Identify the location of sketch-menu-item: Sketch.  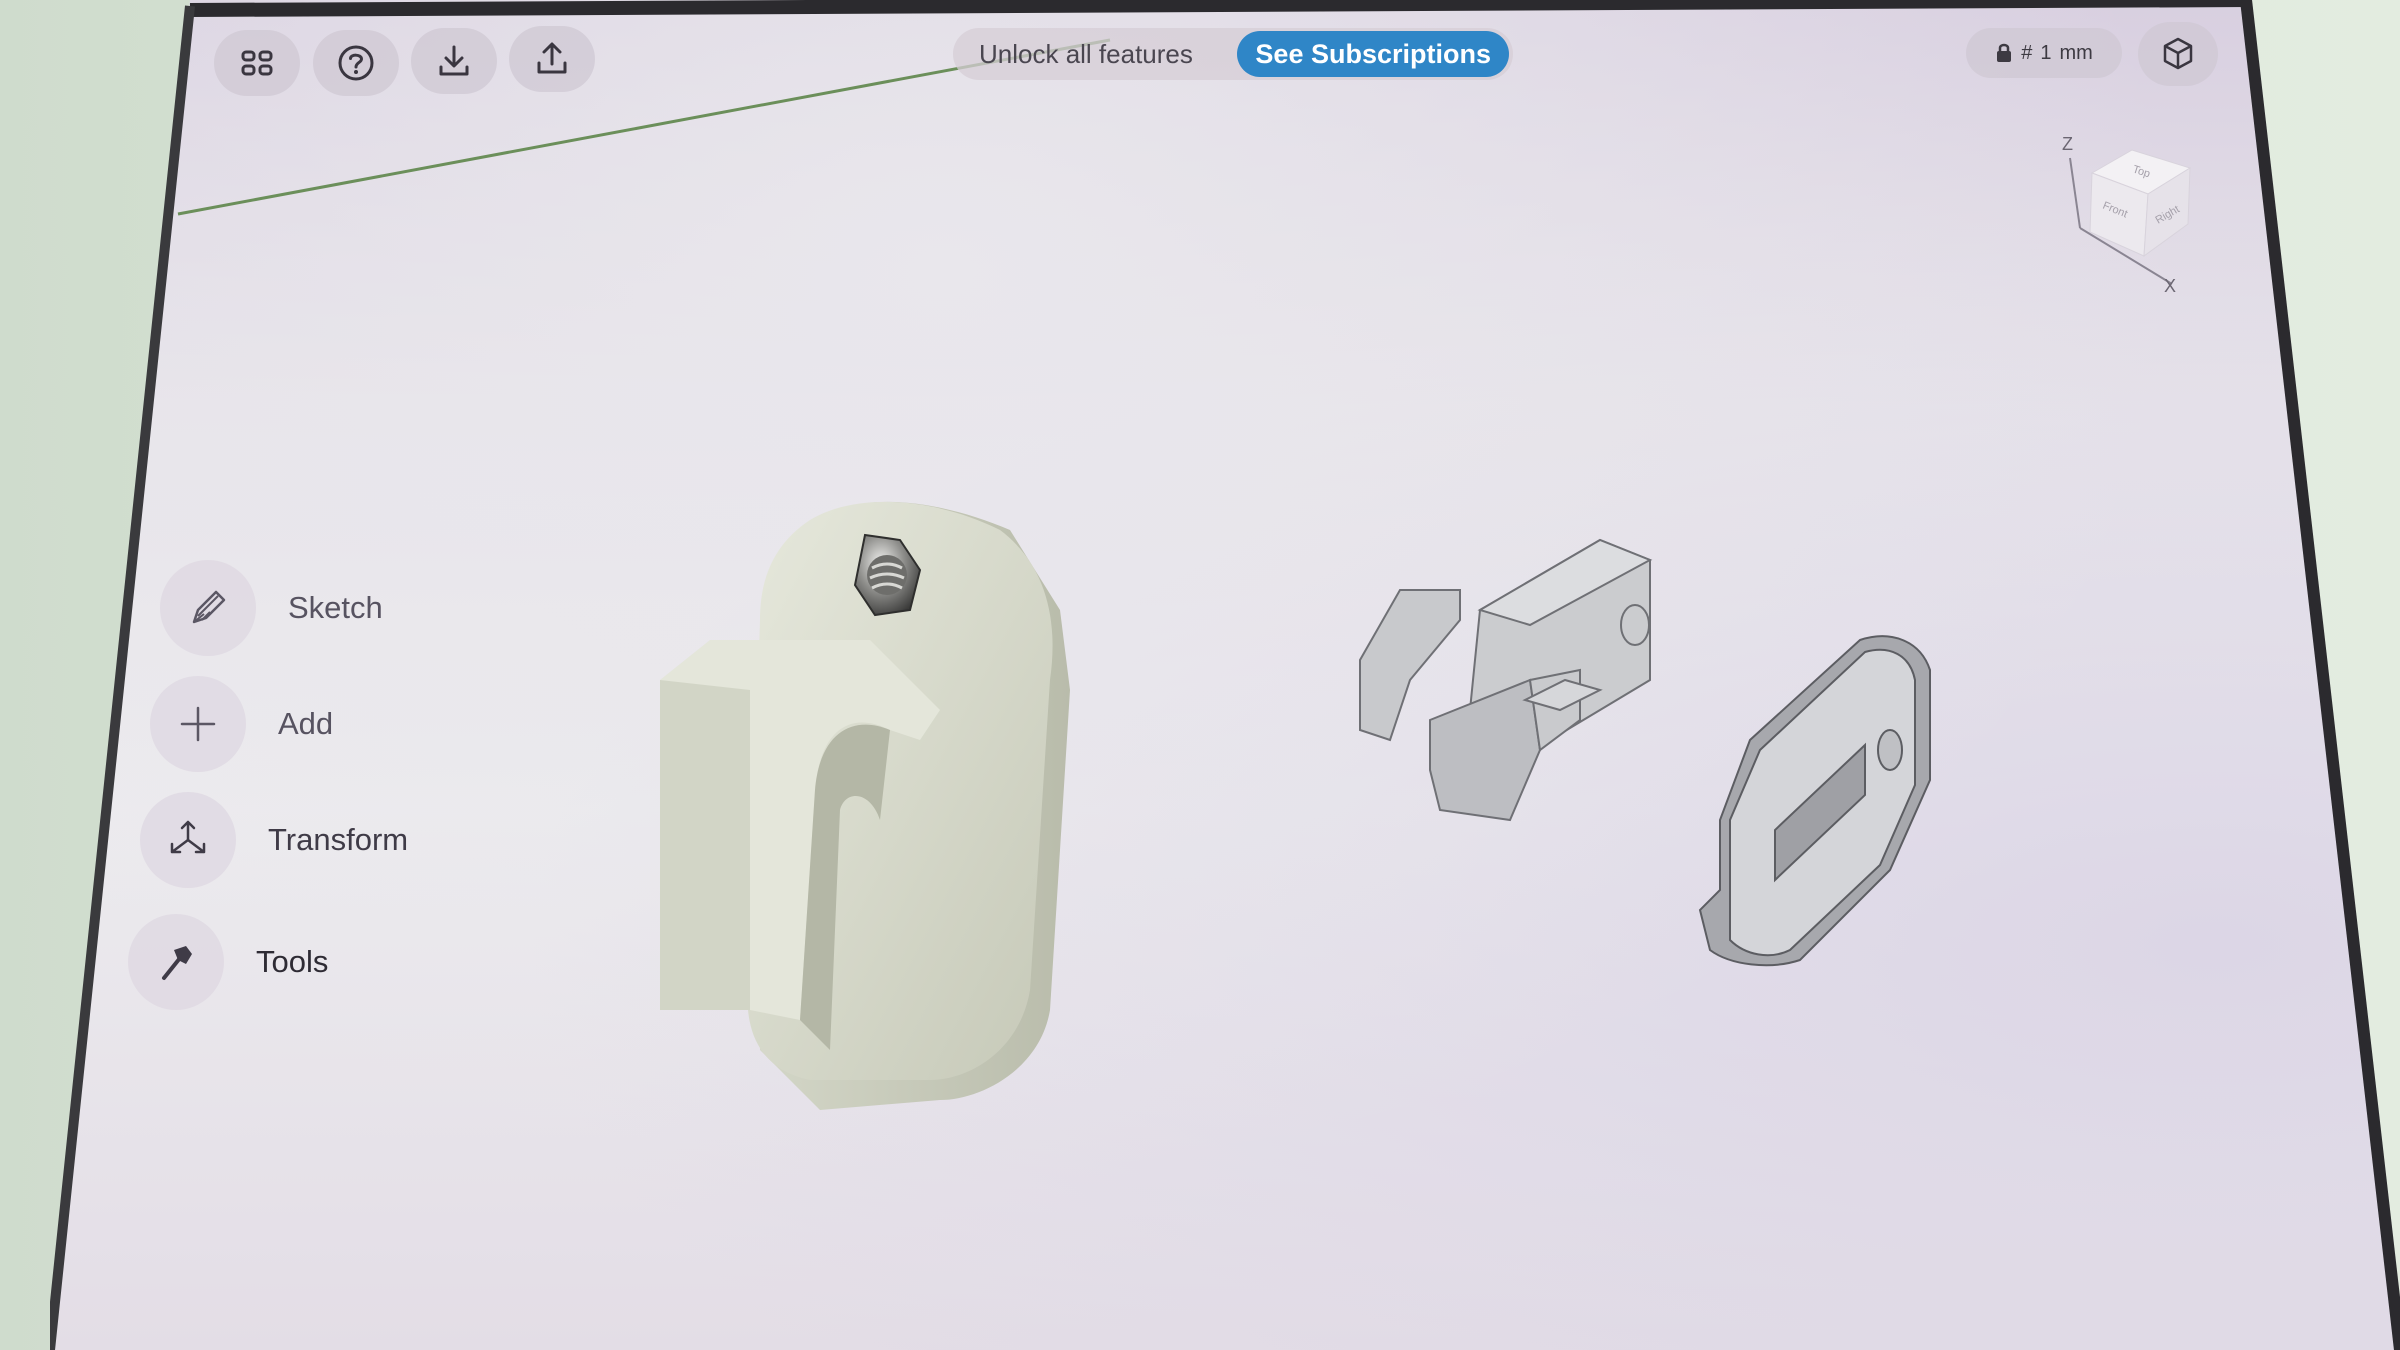
(271, 608).